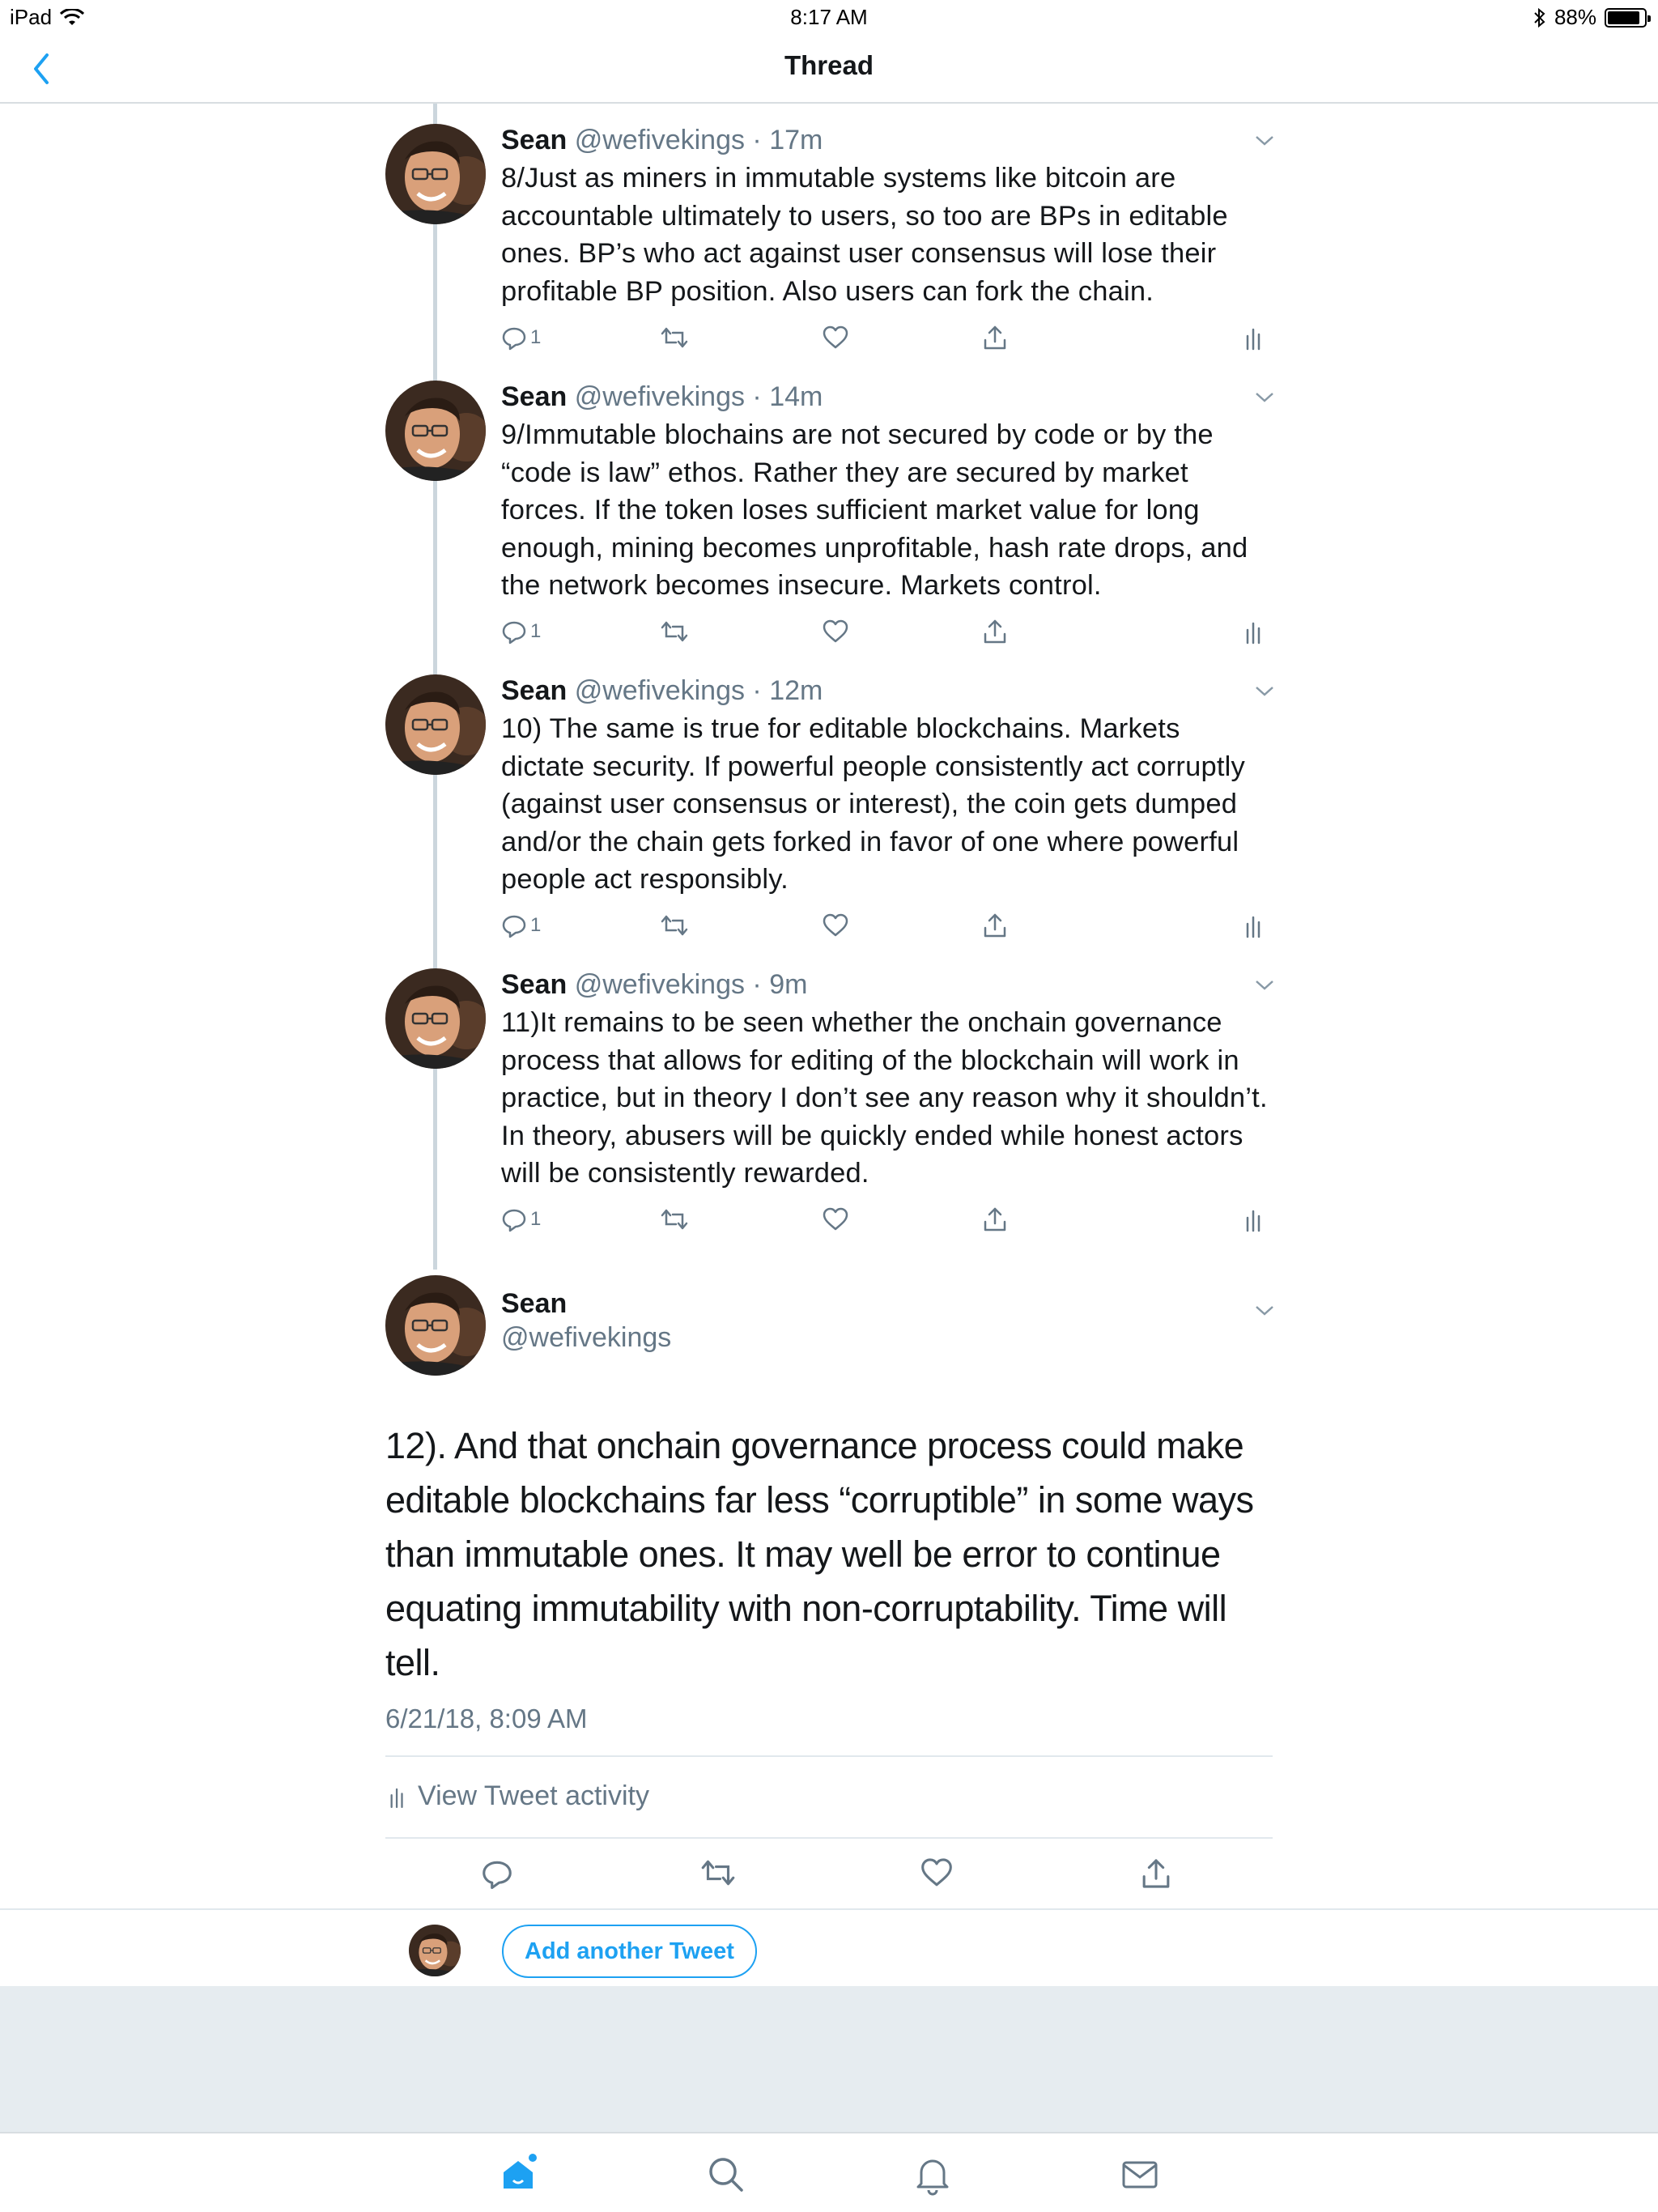 Image resolution: width=1658 pixels, height=2212 pixels. Describe the element at coordinates (829, 65) in the screenshot. I see `page-title: Thread` at that location.